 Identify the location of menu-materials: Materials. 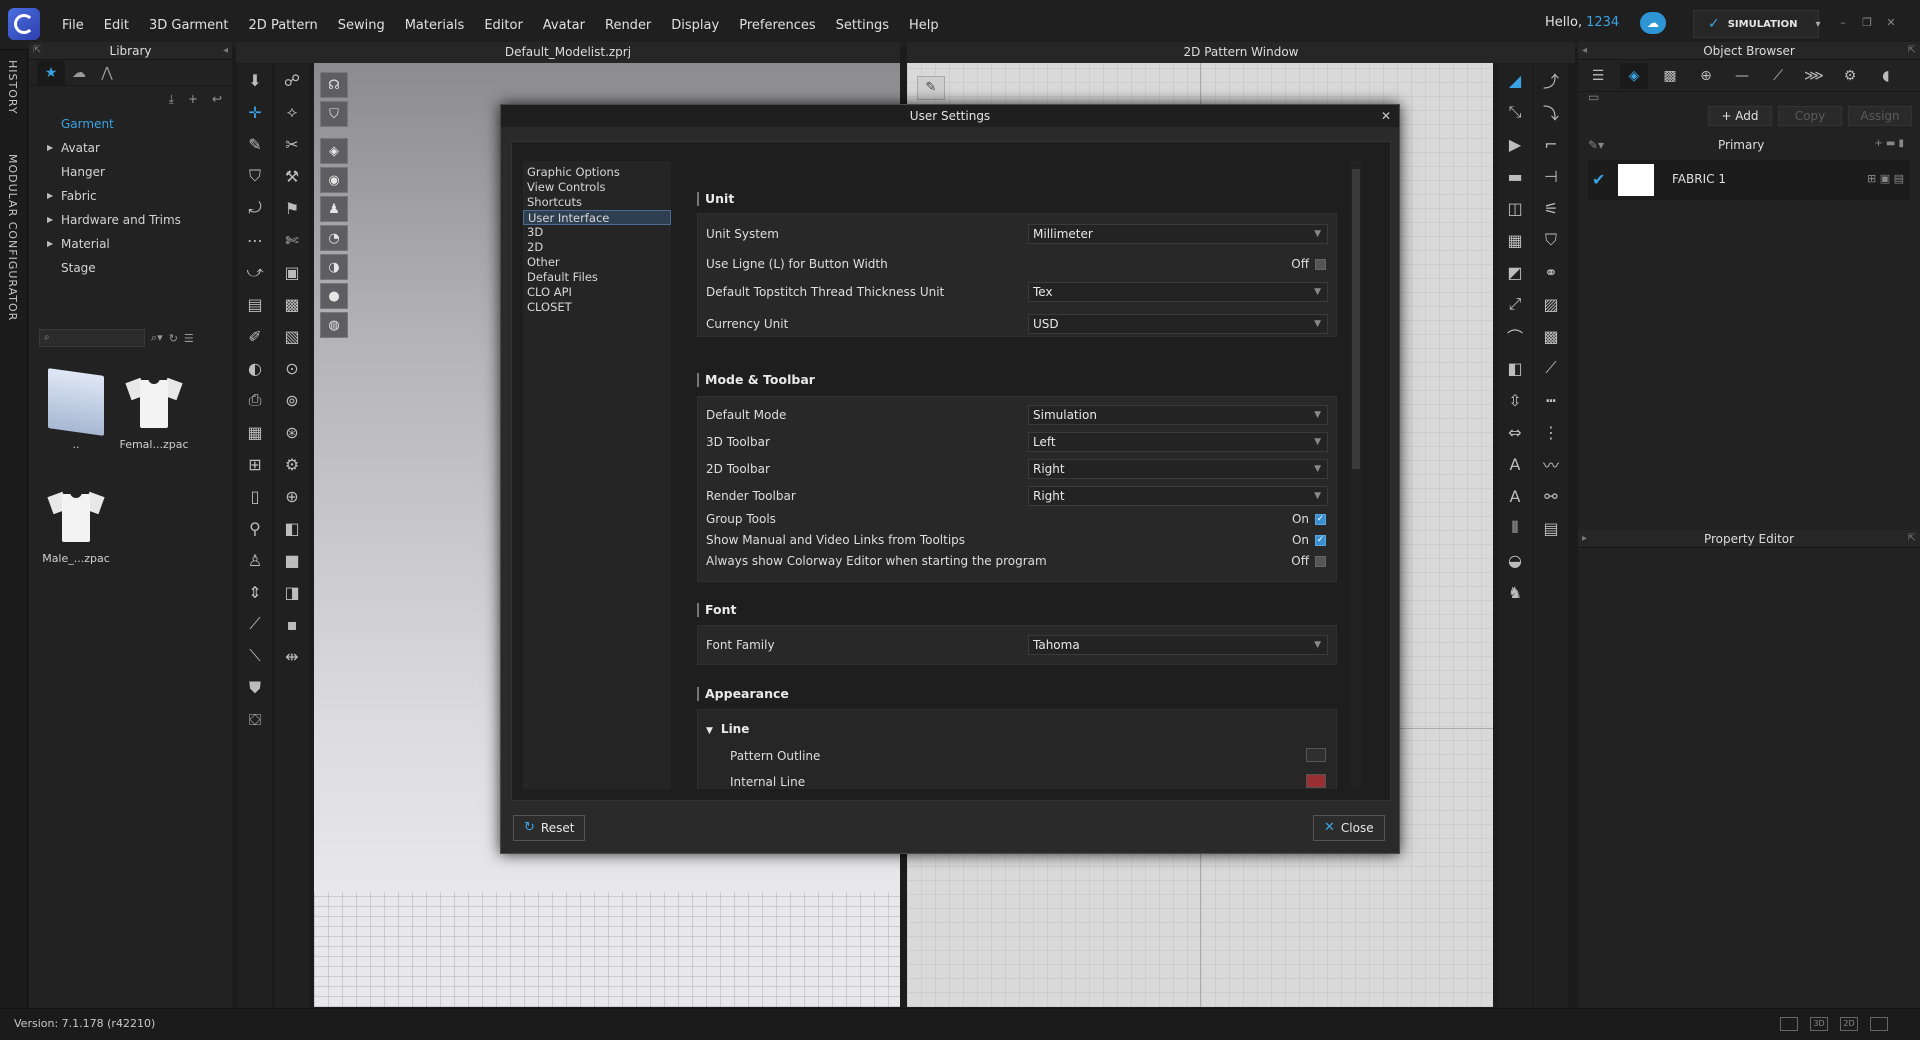
(435, 25).